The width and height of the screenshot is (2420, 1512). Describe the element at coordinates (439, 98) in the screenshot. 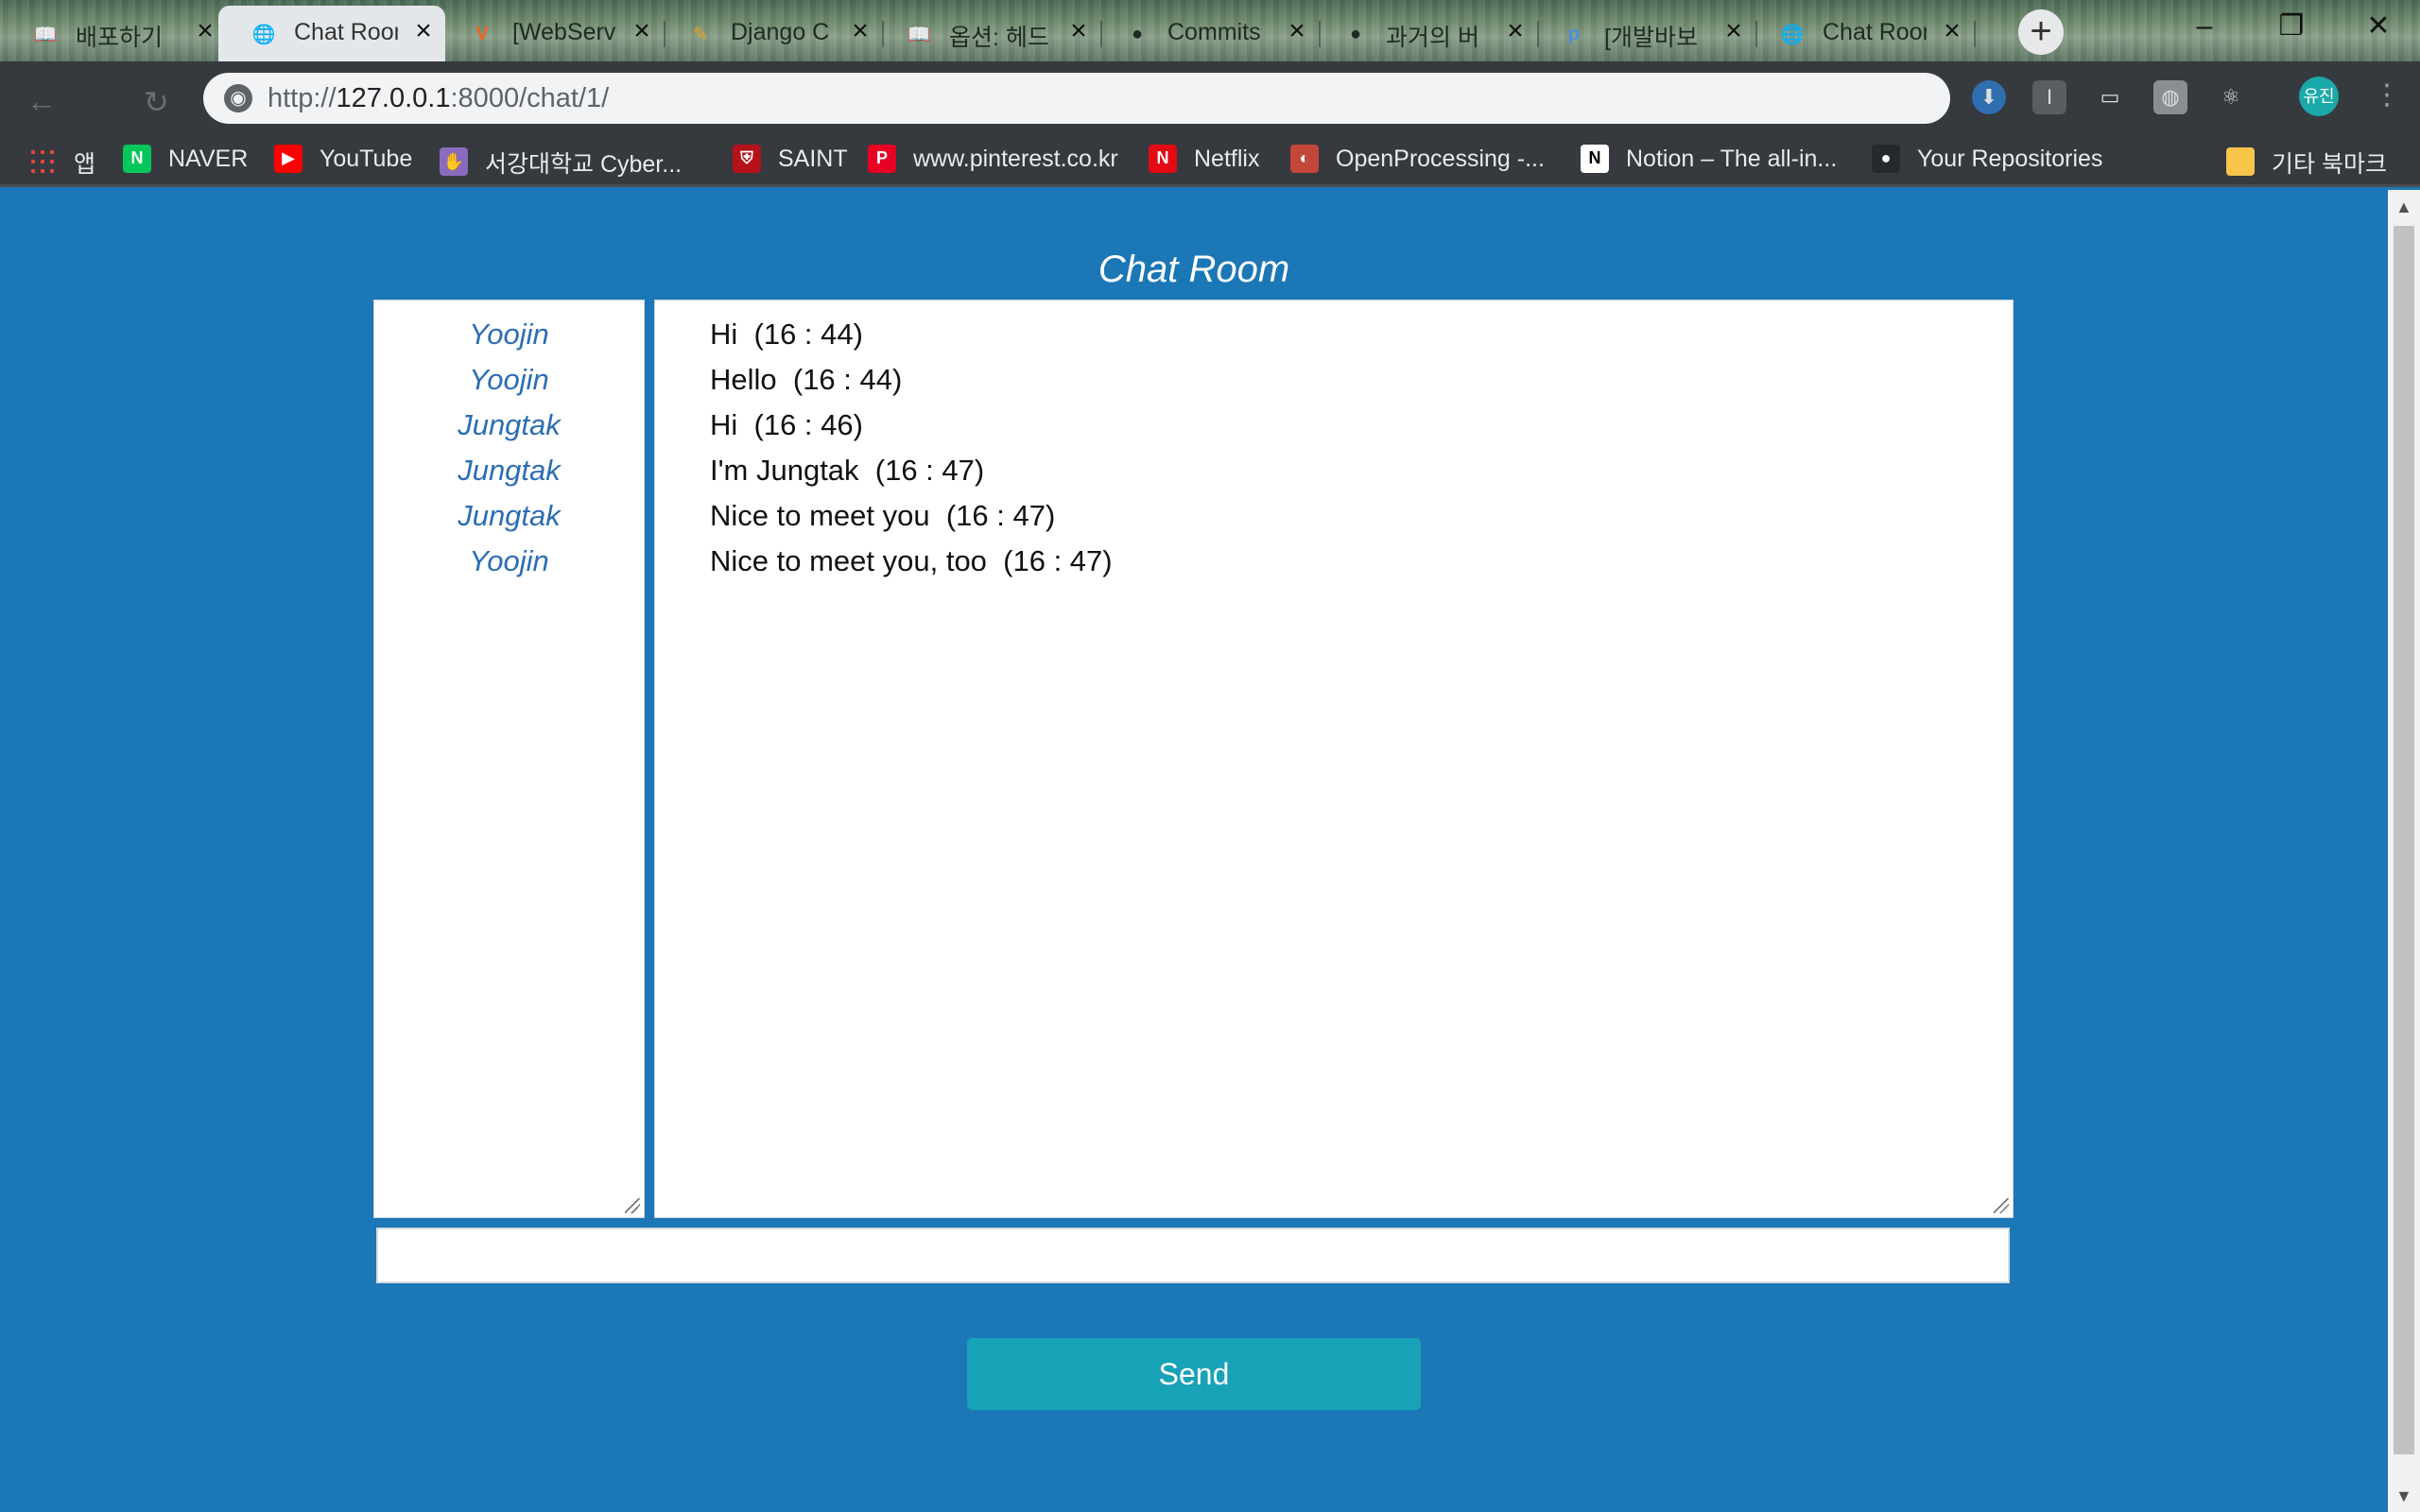

I see `address-url: http://127.0.0.1:8000/chat/1/` at that location.